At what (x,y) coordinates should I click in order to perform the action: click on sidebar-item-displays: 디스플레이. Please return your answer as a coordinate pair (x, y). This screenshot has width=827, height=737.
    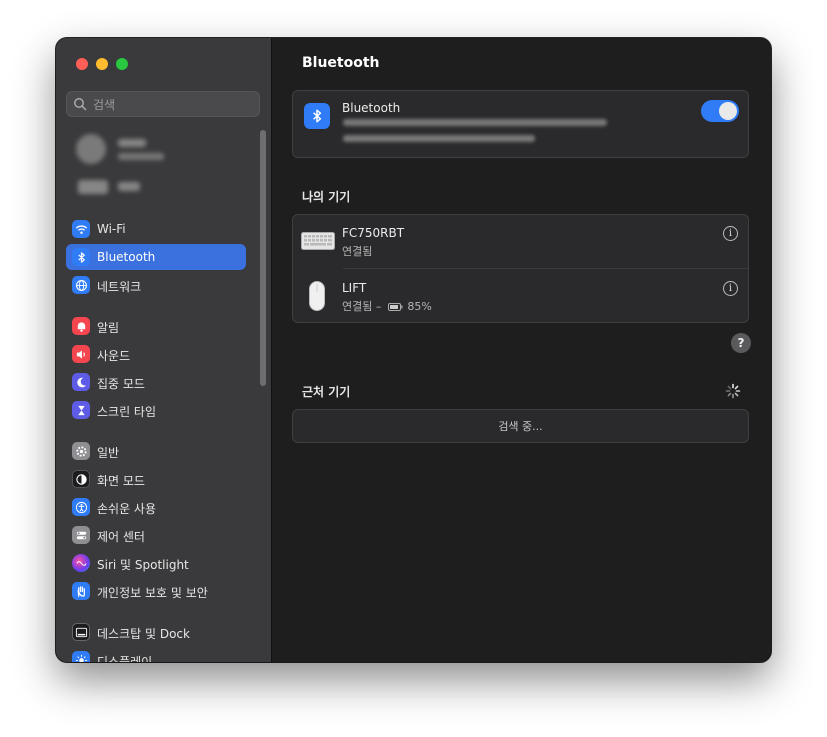
    Looking at the image, I should click on (156, 654).